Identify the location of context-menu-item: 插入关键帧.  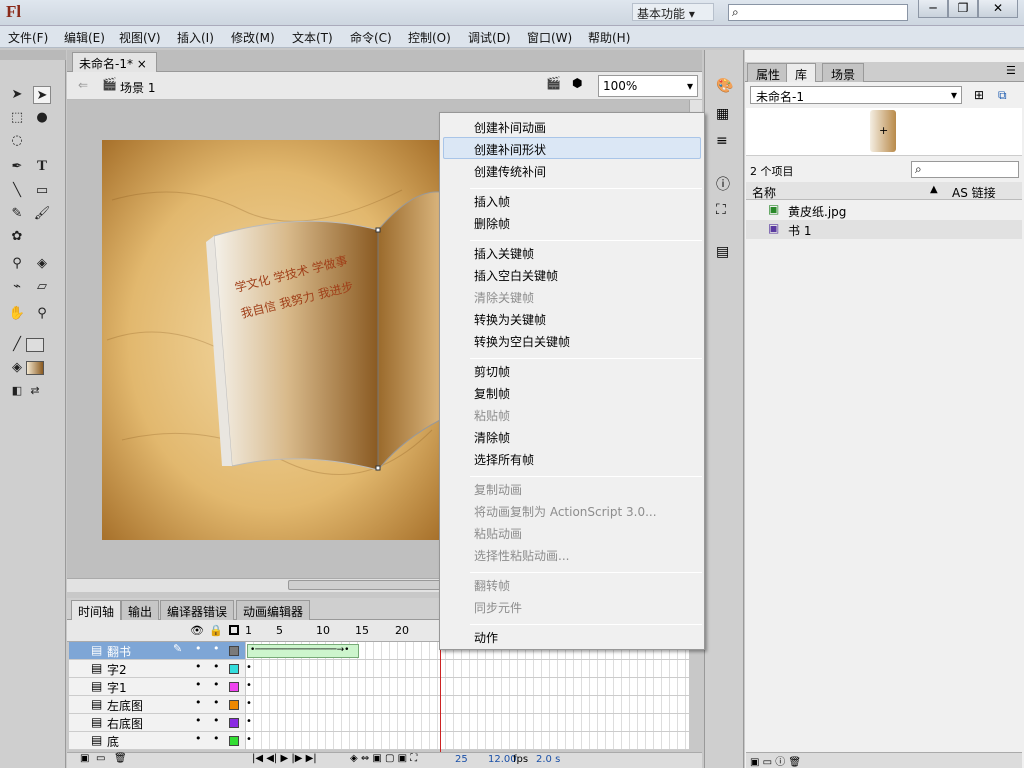
(504, 253).